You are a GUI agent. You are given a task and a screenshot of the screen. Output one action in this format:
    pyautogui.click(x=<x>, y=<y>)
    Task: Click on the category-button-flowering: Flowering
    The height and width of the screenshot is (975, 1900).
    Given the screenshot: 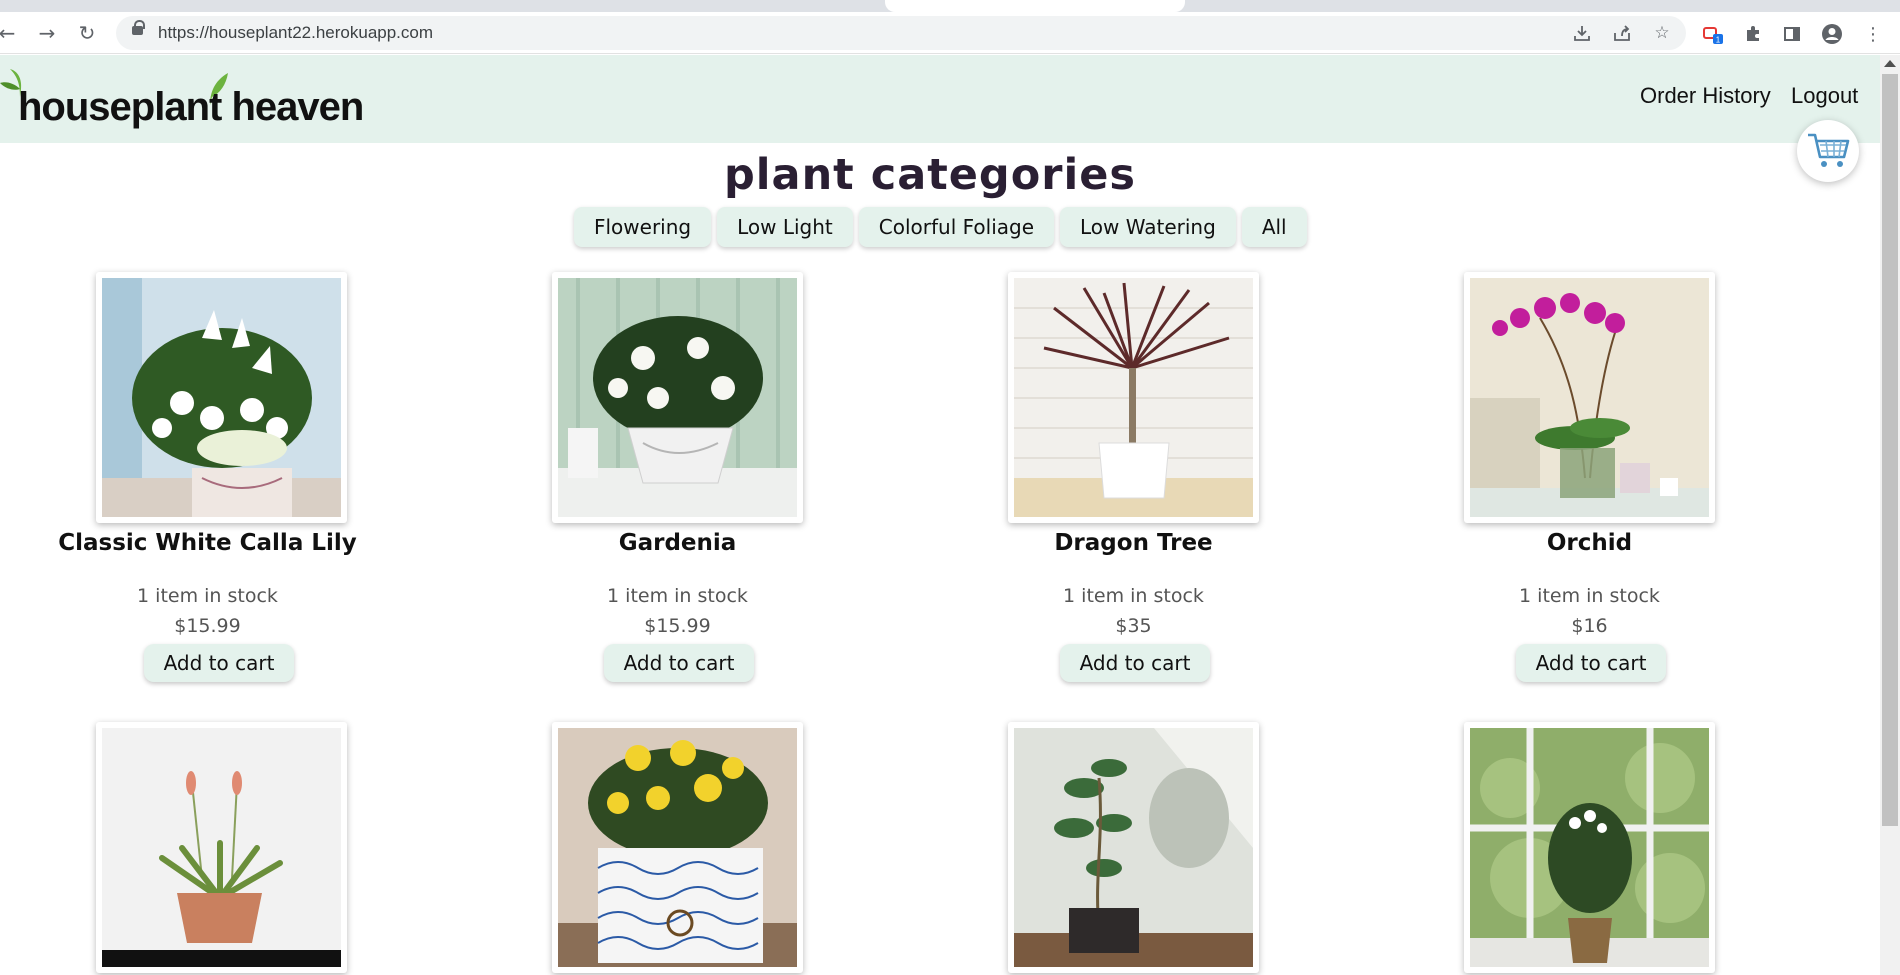 What is the action you would take?
    pyautogui.click(x=643, y=227)
    